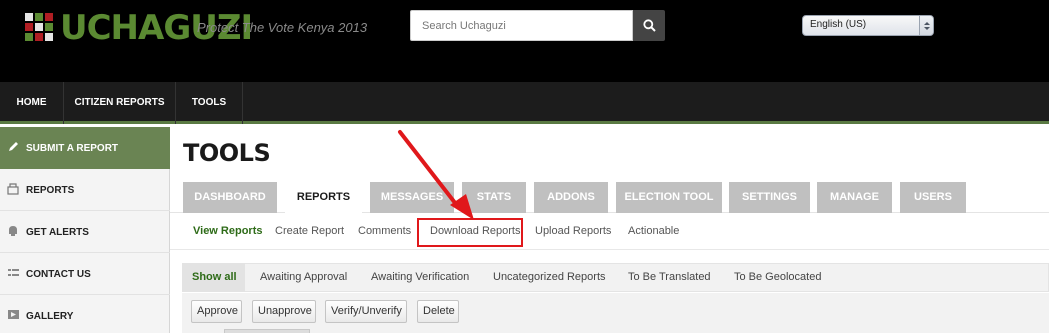 The image size is (1049, 333). Describe the element at coordinates (284, 311) in the screenshot. I see `unapprove-button: Unapprove` at that location.